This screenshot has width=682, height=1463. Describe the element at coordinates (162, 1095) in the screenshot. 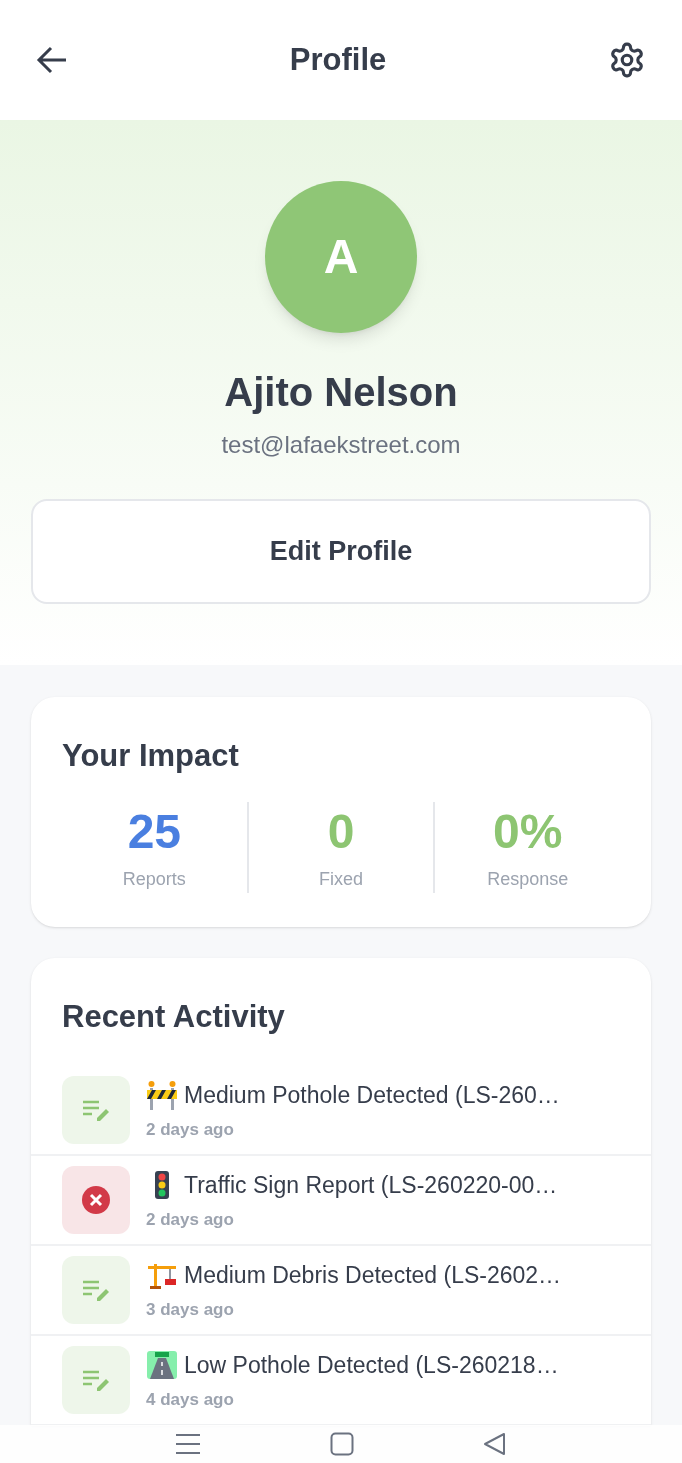

I see `barrier-icon` at that location.